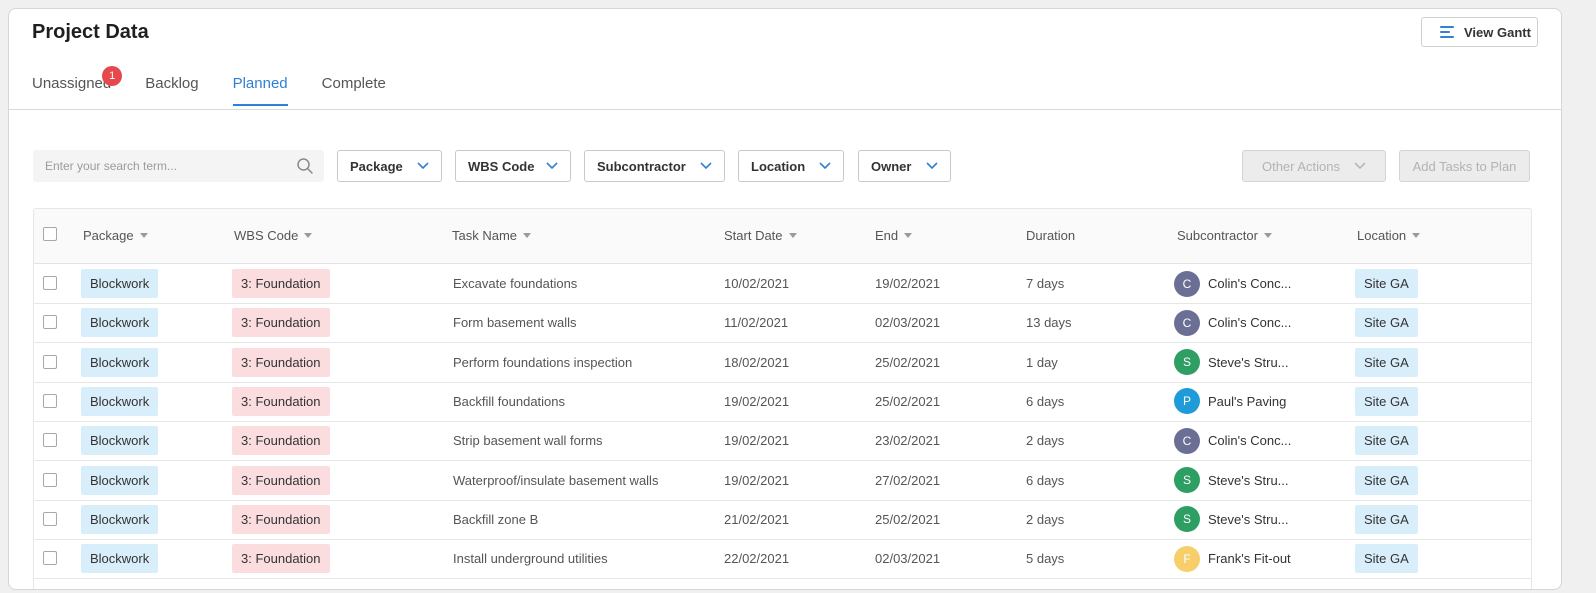 The image size is (1596, 593). Describe the element at coordinates (894, 235) in the screenshot. I see `column-header-end: End` at that location.